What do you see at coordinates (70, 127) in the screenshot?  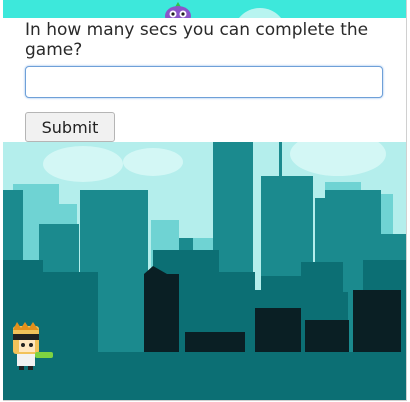 I see `submit-button: Submit` at bounding box center [70, 127].